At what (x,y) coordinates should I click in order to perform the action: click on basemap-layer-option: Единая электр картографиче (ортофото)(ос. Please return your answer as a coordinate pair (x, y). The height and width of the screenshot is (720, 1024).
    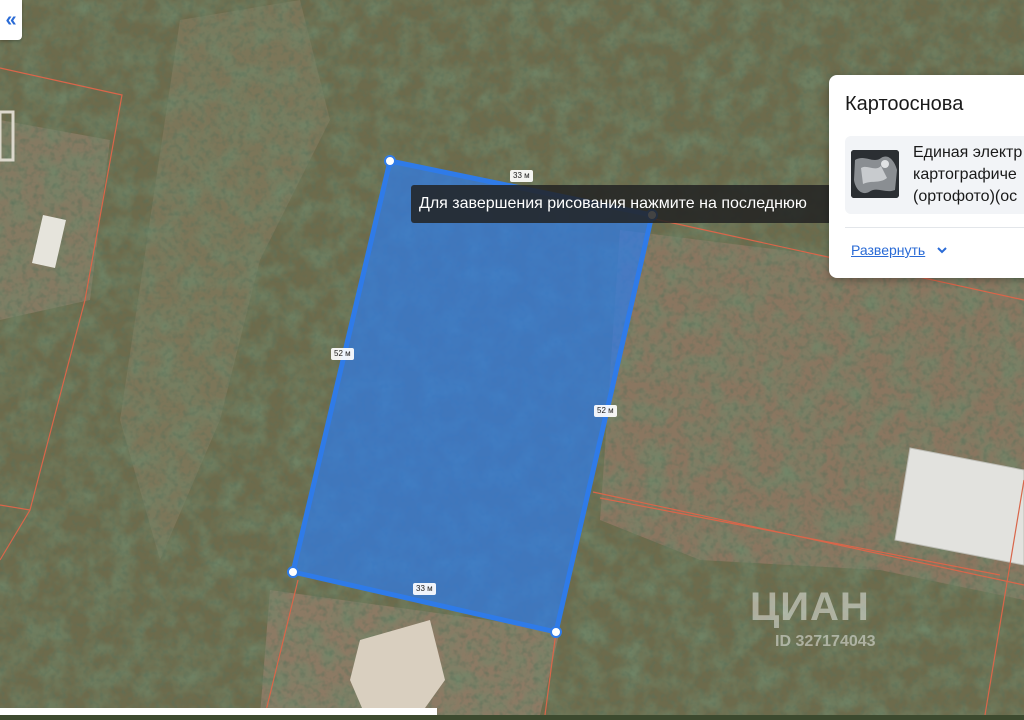
    Looking at the image, I should click on (934, 175).